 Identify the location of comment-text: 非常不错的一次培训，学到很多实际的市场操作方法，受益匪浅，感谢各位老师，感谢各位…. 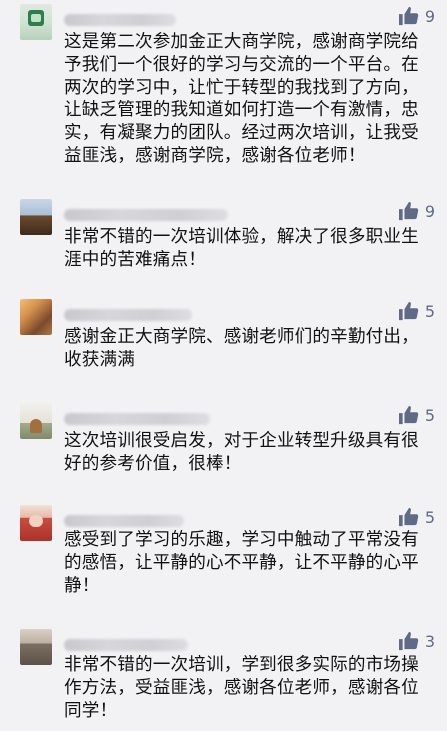
(241, 688).